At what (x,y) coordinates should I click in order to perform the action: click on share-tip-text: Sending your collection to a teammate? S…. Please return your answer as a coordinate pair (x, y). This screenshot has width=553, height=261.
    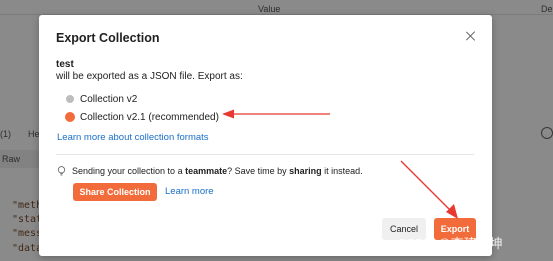
    Looking at the image, I should click on (217, 171).